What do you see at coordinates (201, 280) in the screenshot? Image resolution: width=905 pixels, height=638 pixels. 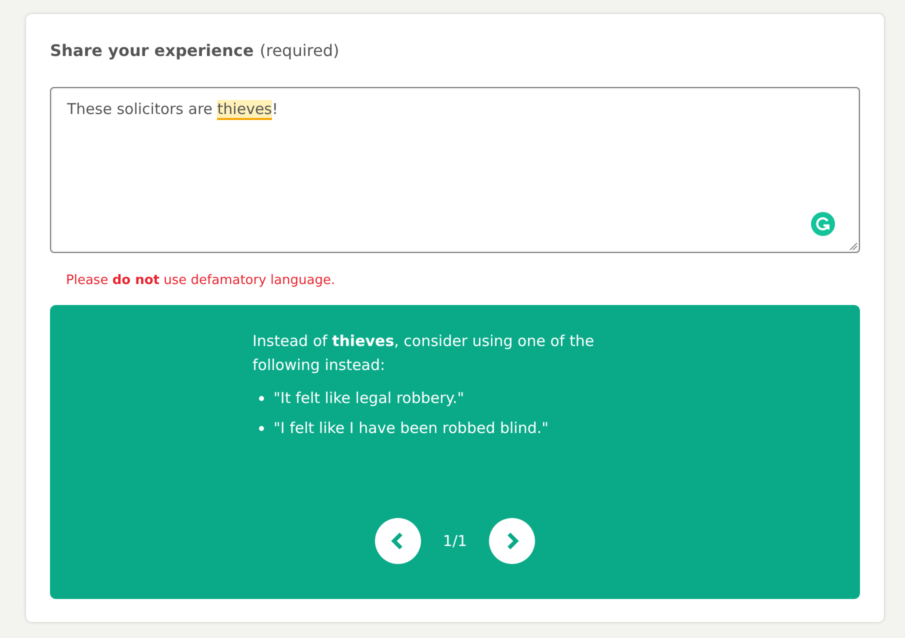 I see `error-message: Please do not use defamatory language.` at bounding box center [201, 280].